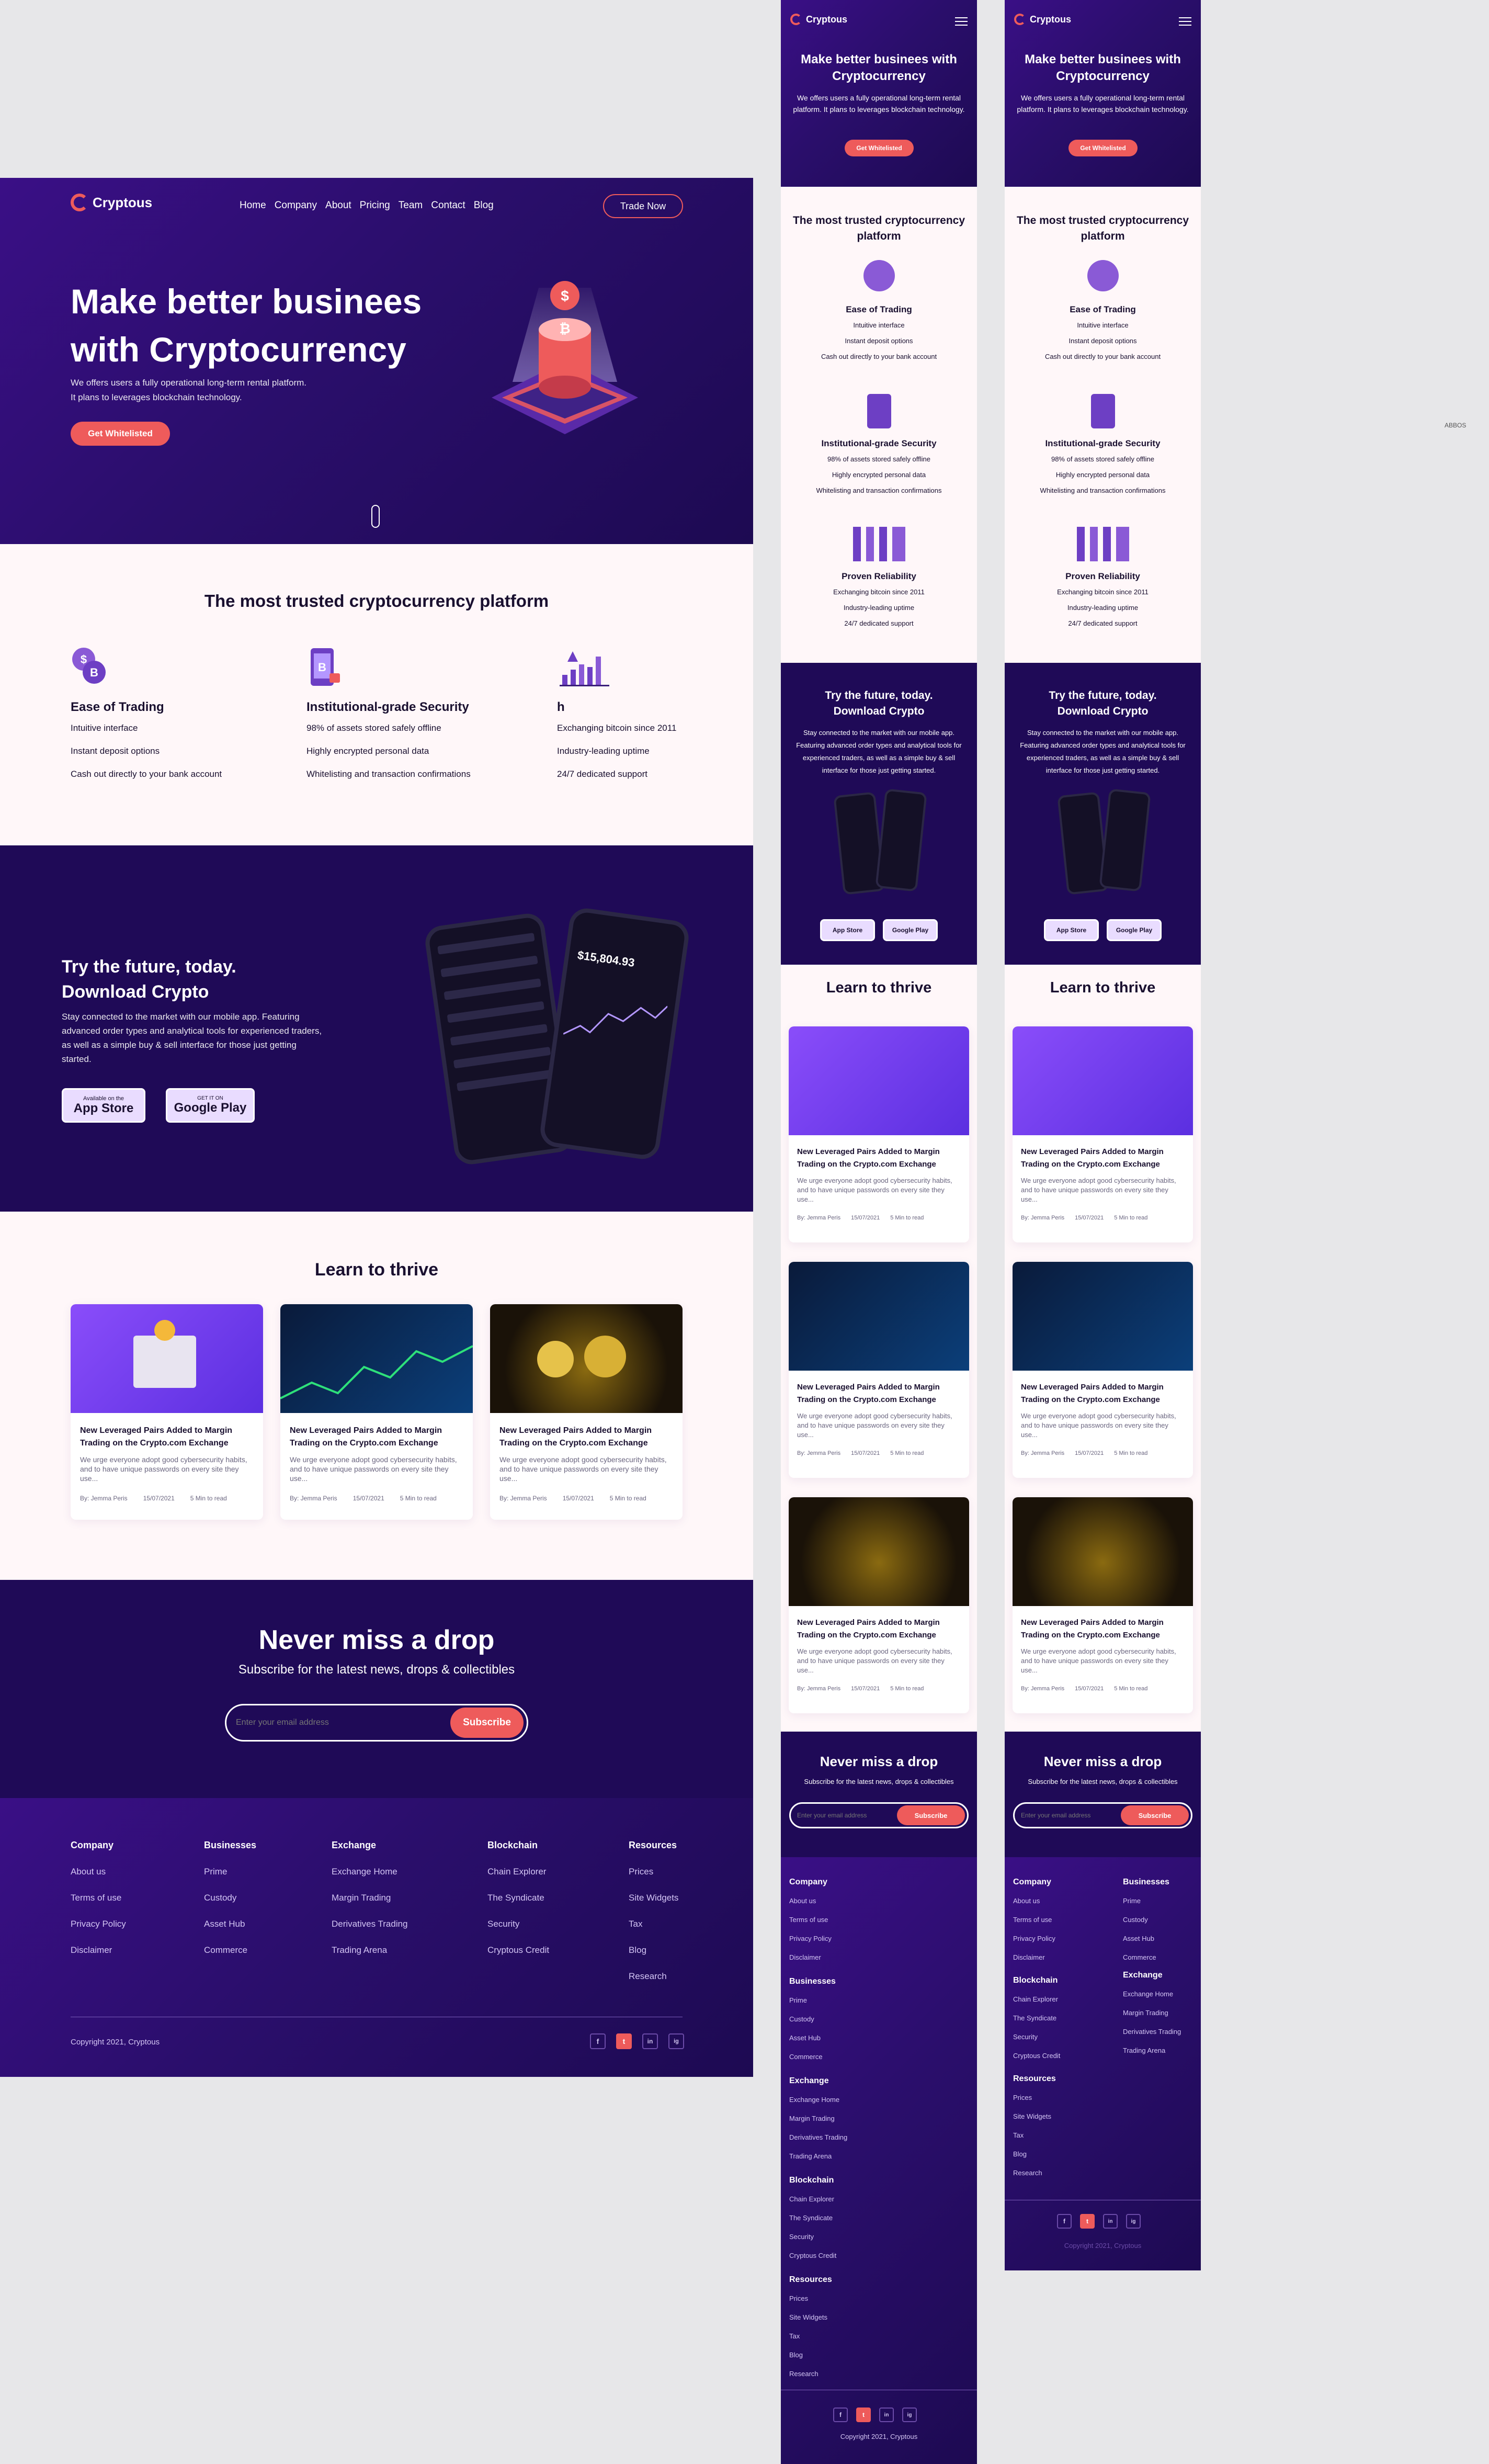  Describe the element at coordinates (962, 21) in the screenshot. I see `hamburger-menu-icon` at that location.